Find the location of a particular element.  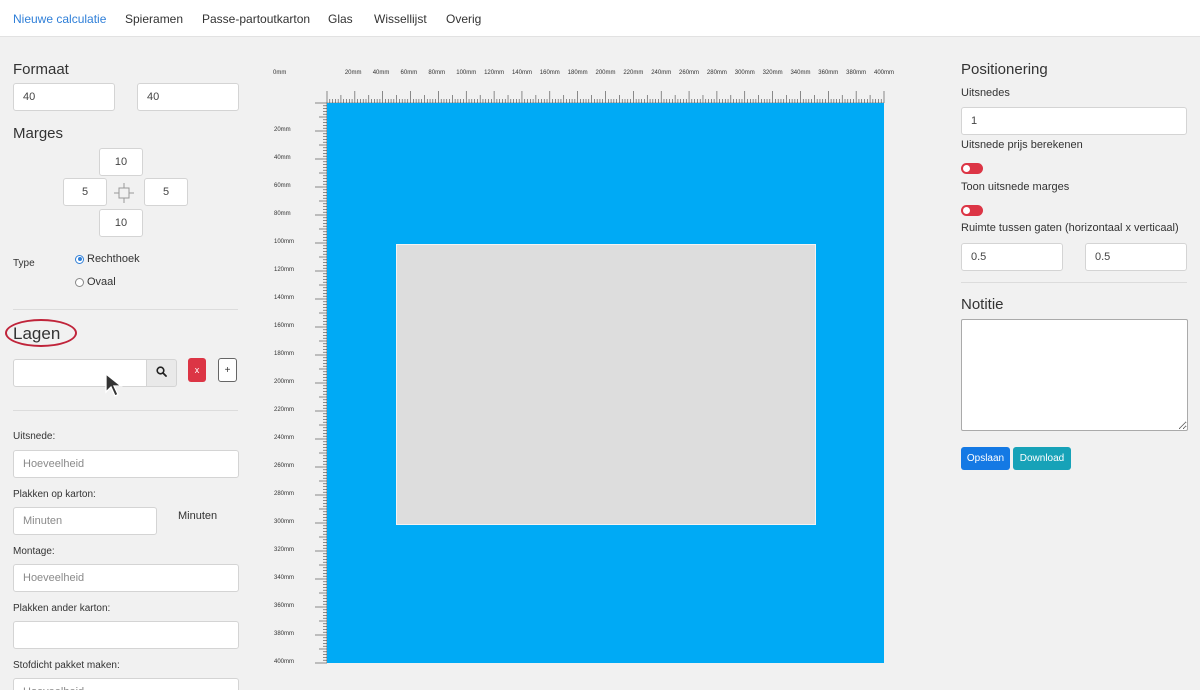

ruler-left-label: 320mm is located at coordinates (284, 550).